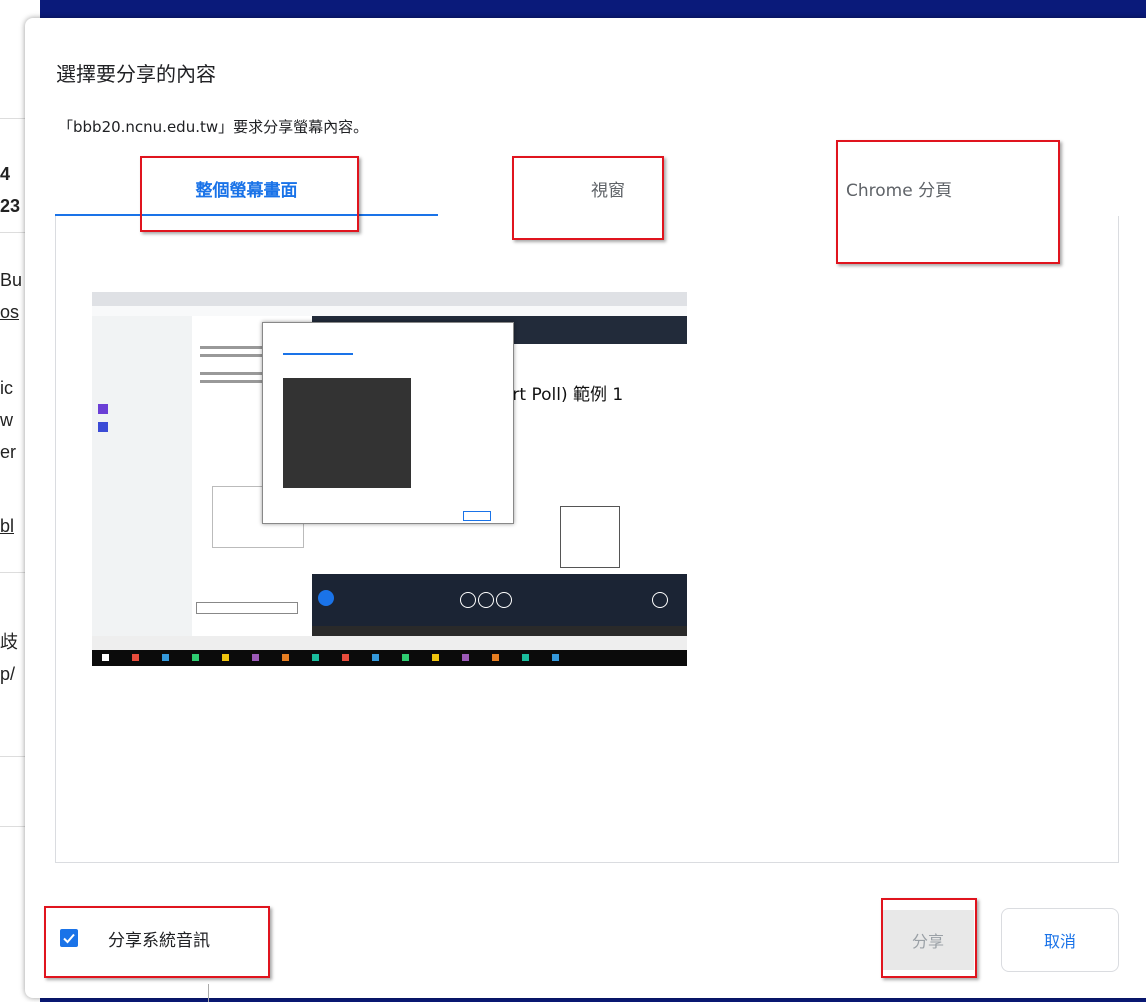 The width and height of the screenshot is (1146, 1002). I want to click on tab-label: Chrome 分頁, so click(899, 190).